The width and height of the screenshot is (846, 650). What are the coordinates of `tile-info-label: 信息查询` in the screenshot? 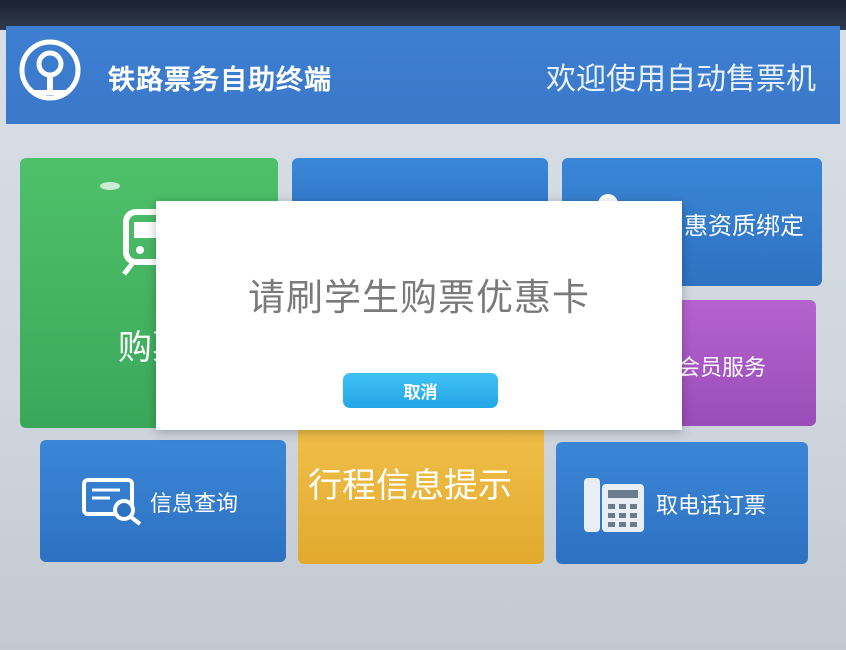 It's located at (194, 504).